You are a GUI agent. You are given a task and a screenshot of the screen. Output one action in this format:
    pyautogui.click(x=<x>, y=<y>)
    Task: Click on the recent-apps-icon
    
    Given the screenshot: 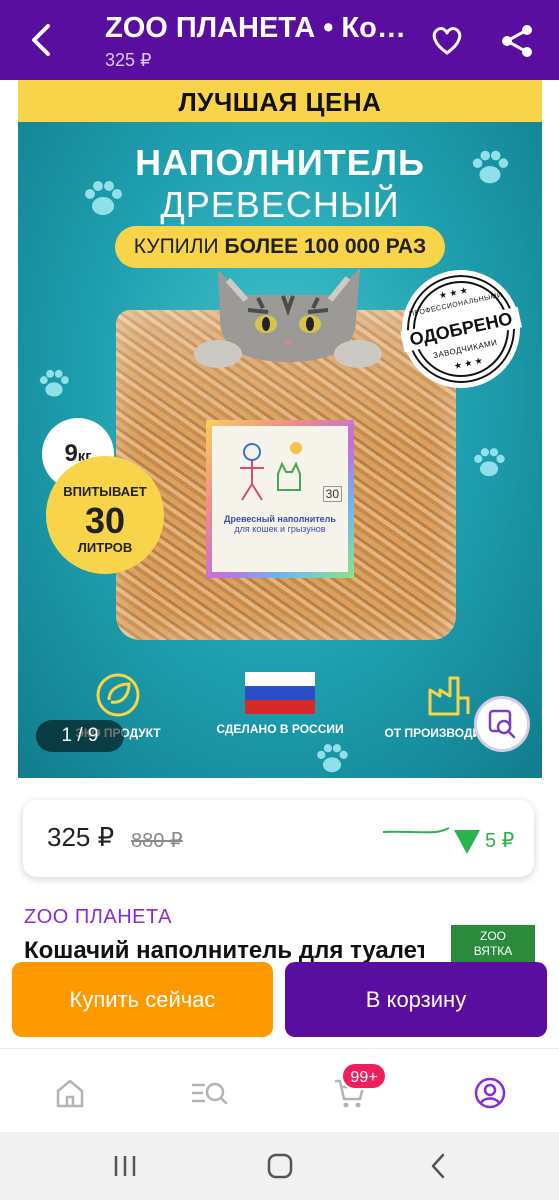 What is the action you would take?
    pyautogui.click(x=125, y=1168)
    